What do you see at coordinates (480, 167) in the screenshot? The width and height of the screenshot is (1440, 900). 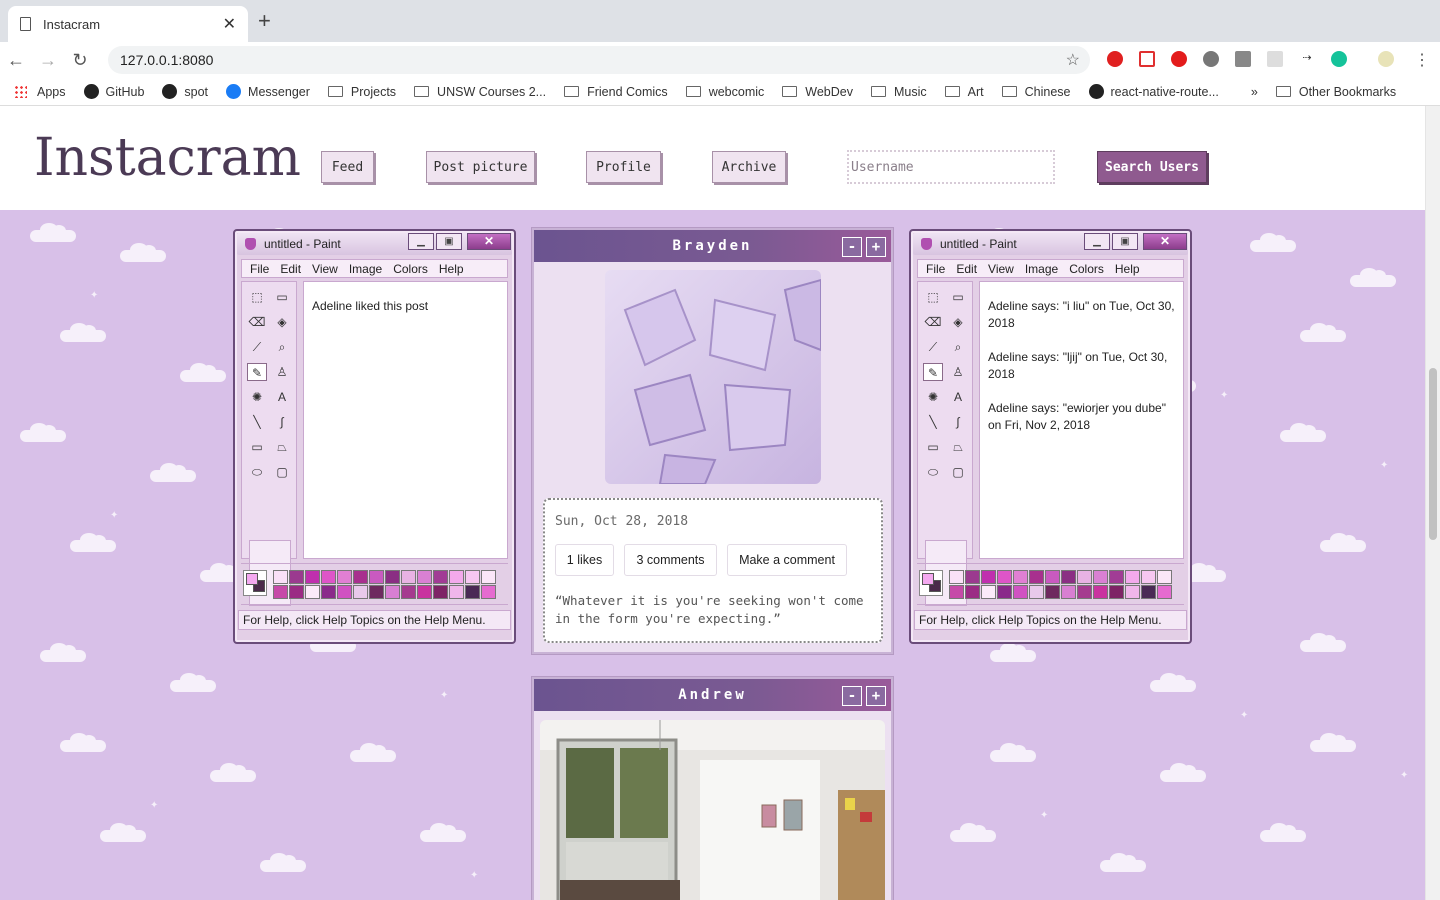 I see `nav-post-picture-button: Post picture` at bounding box center [480, 167].